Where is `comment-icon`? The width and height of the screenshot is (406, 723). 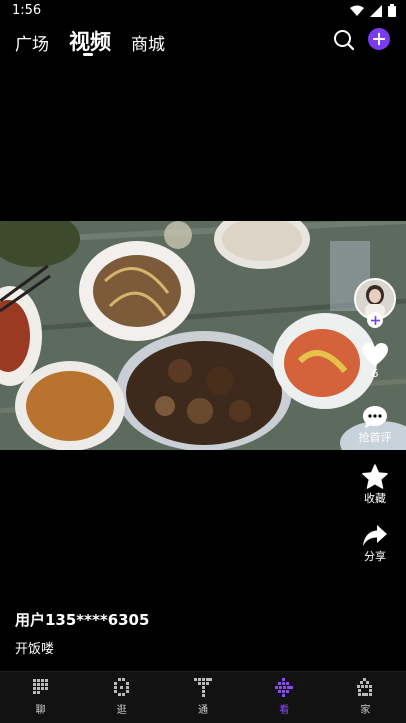 comment-icon is located at coordinates (375, 417).